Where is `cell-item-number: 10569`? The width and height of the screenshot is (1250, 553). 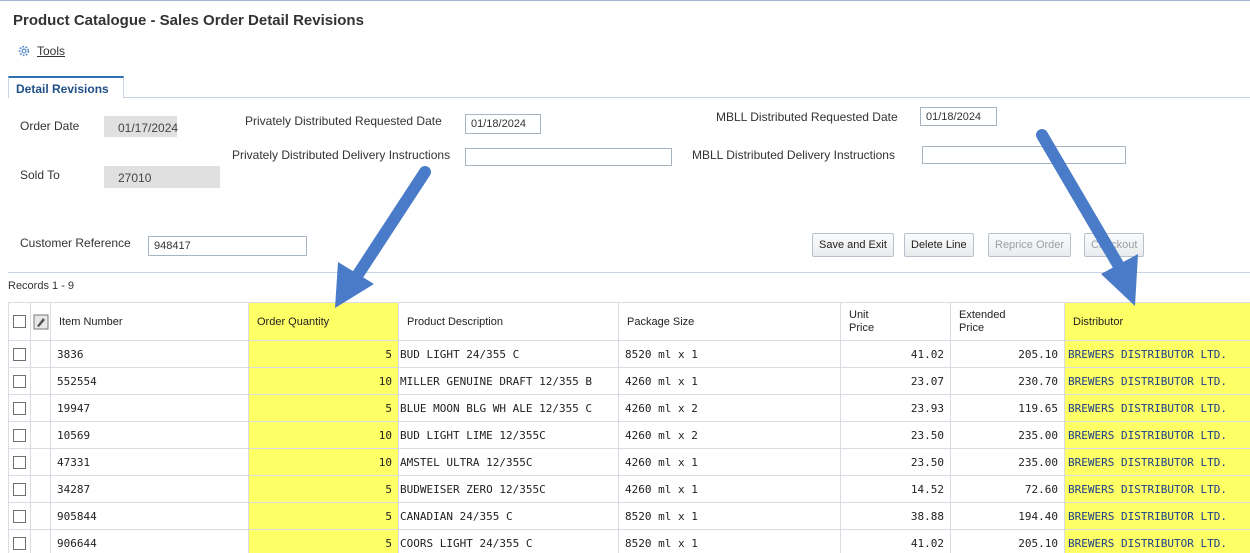
cell-item-number: 10569 is located at coordinates (149, 435).